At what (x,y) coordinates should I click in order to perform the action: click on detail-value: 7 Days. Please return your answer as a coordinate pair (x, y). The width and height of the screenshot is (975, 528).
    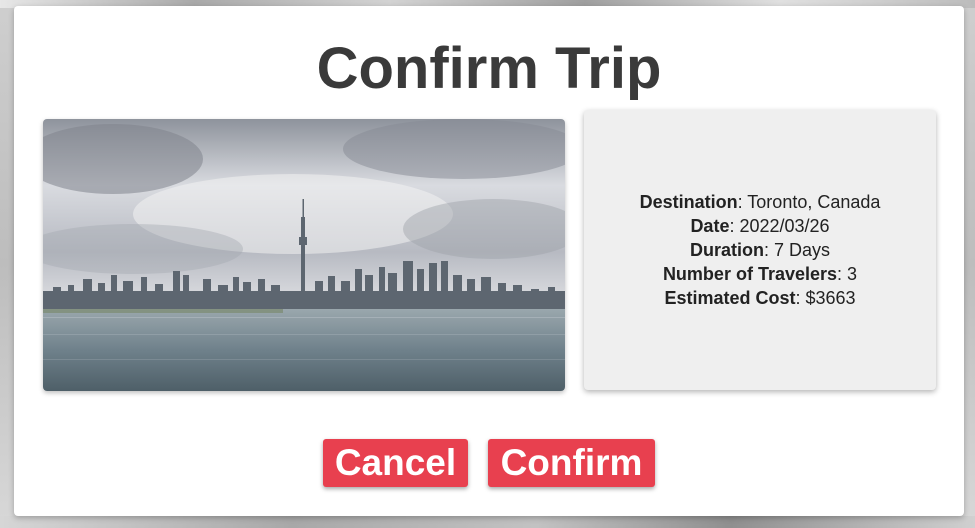
    Looking at the image, I should click on (802, 250).